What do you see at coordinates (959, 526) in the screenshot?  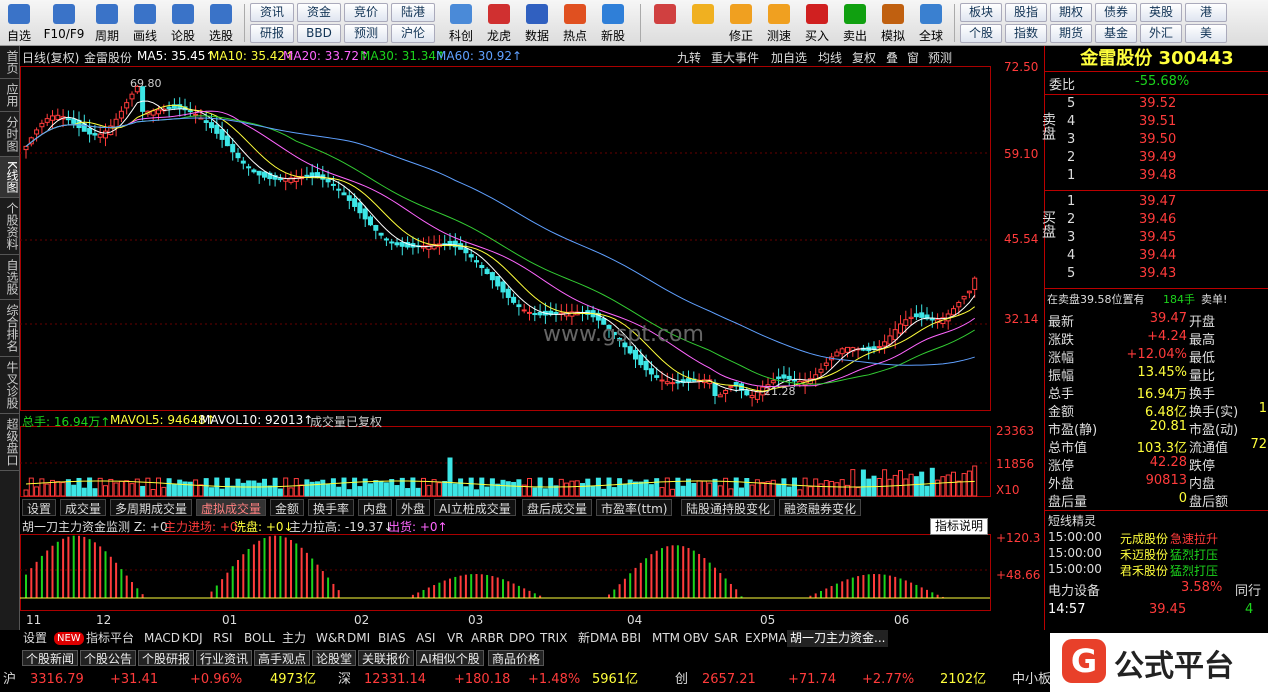 I see `indicator-help-button: 指标说明` at bounding box center [959, 526].